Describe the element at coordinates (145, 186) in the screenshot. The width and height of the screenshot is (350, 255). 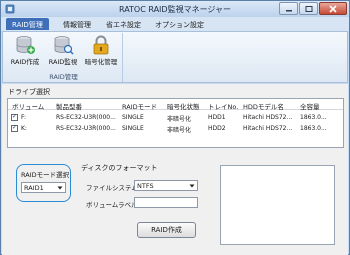
I see `filesystem-value: NTFS` at that location.